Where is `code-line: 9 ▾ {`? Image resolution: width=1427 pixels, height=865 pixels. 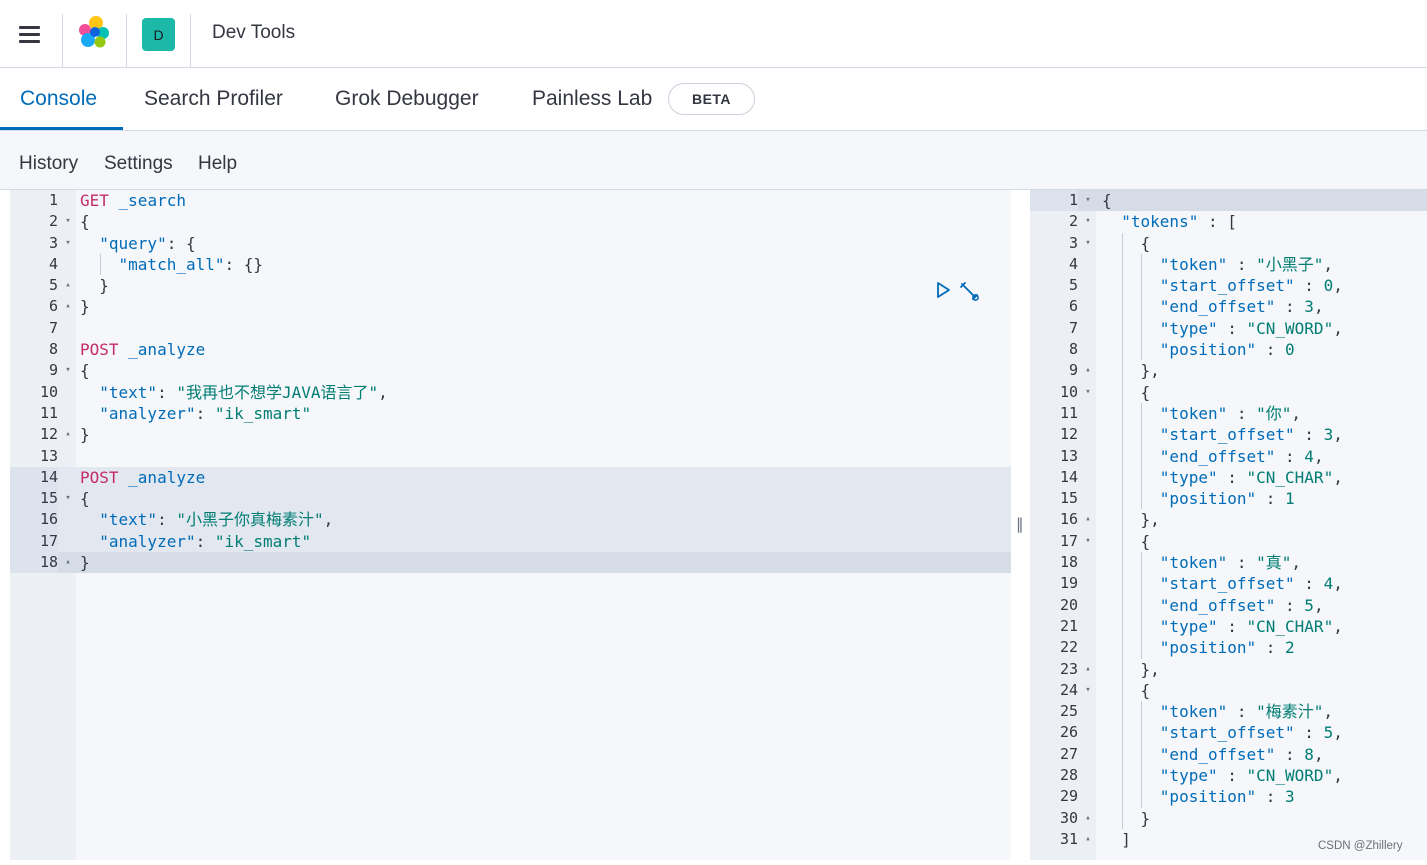 code-line: 9 ▾ { is located at coordinates (510, 370).